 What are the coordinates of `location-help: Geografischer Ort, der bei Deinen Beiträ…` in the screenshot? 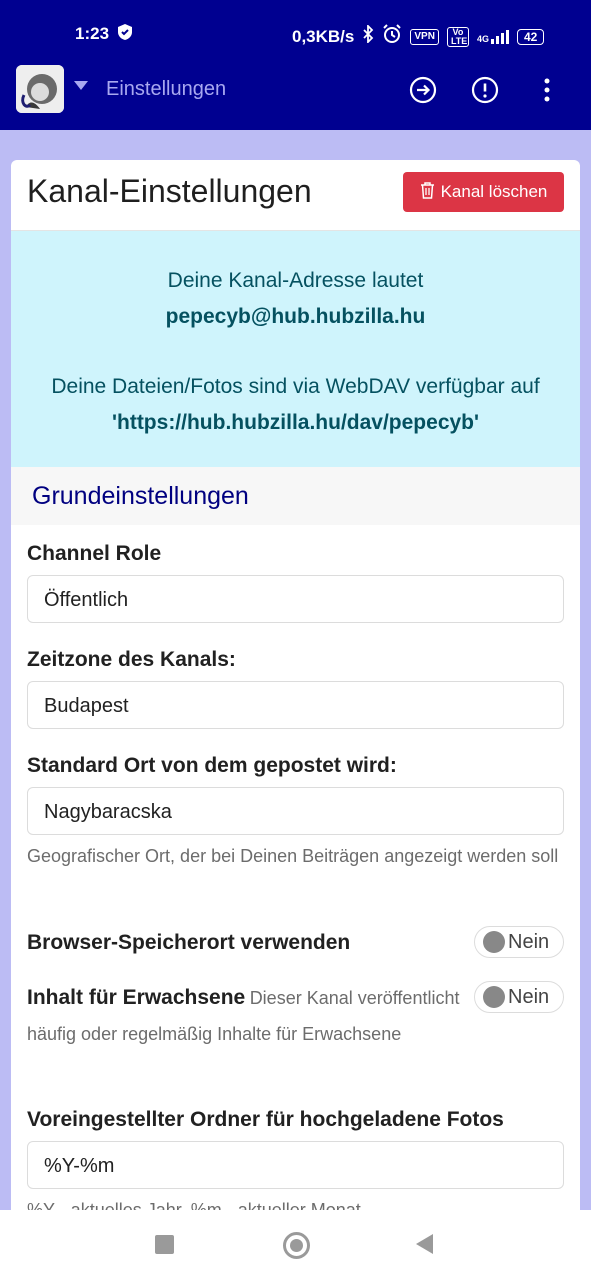 It's located at (293, 856).